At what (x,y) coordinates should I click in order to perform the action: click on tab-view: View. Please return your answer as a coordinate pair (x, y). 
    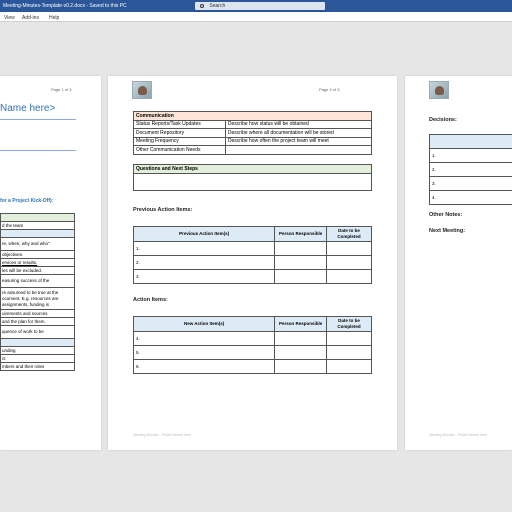
    Looking at the image, I should click on (9, 18).